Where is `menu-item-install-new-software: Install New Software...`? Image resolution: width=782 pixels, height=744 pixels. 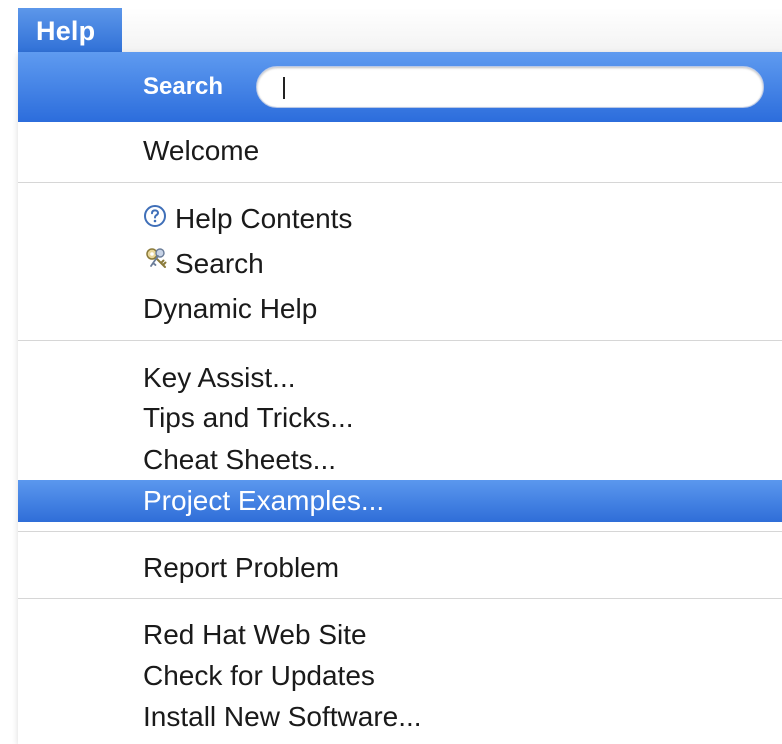
menu-item-install-new-software: Install New Software... is located at coordinates (400, 717).